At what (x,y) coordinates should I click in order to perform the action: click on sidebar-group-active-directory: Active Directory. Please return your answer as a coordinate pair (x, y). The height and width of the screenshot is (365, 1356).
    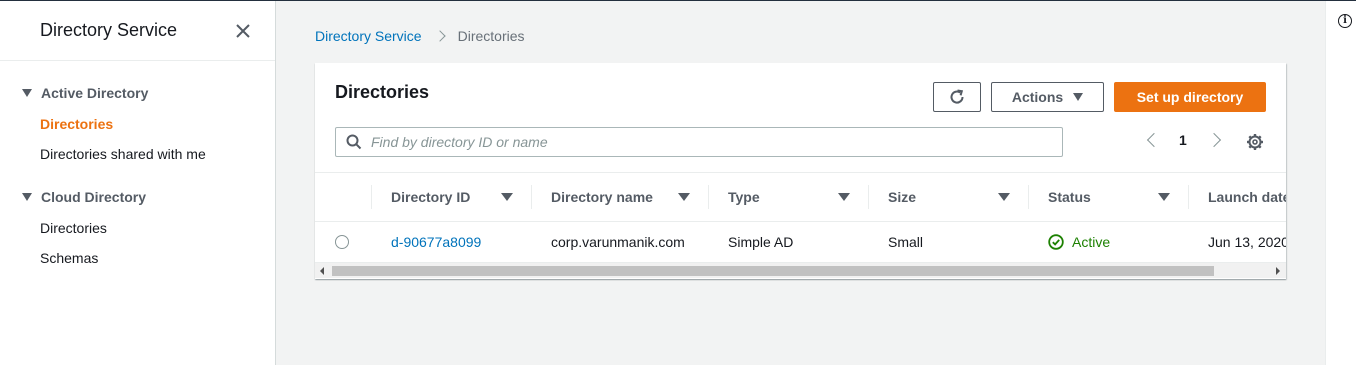
    Looking at the image, I should click on (137, 93).